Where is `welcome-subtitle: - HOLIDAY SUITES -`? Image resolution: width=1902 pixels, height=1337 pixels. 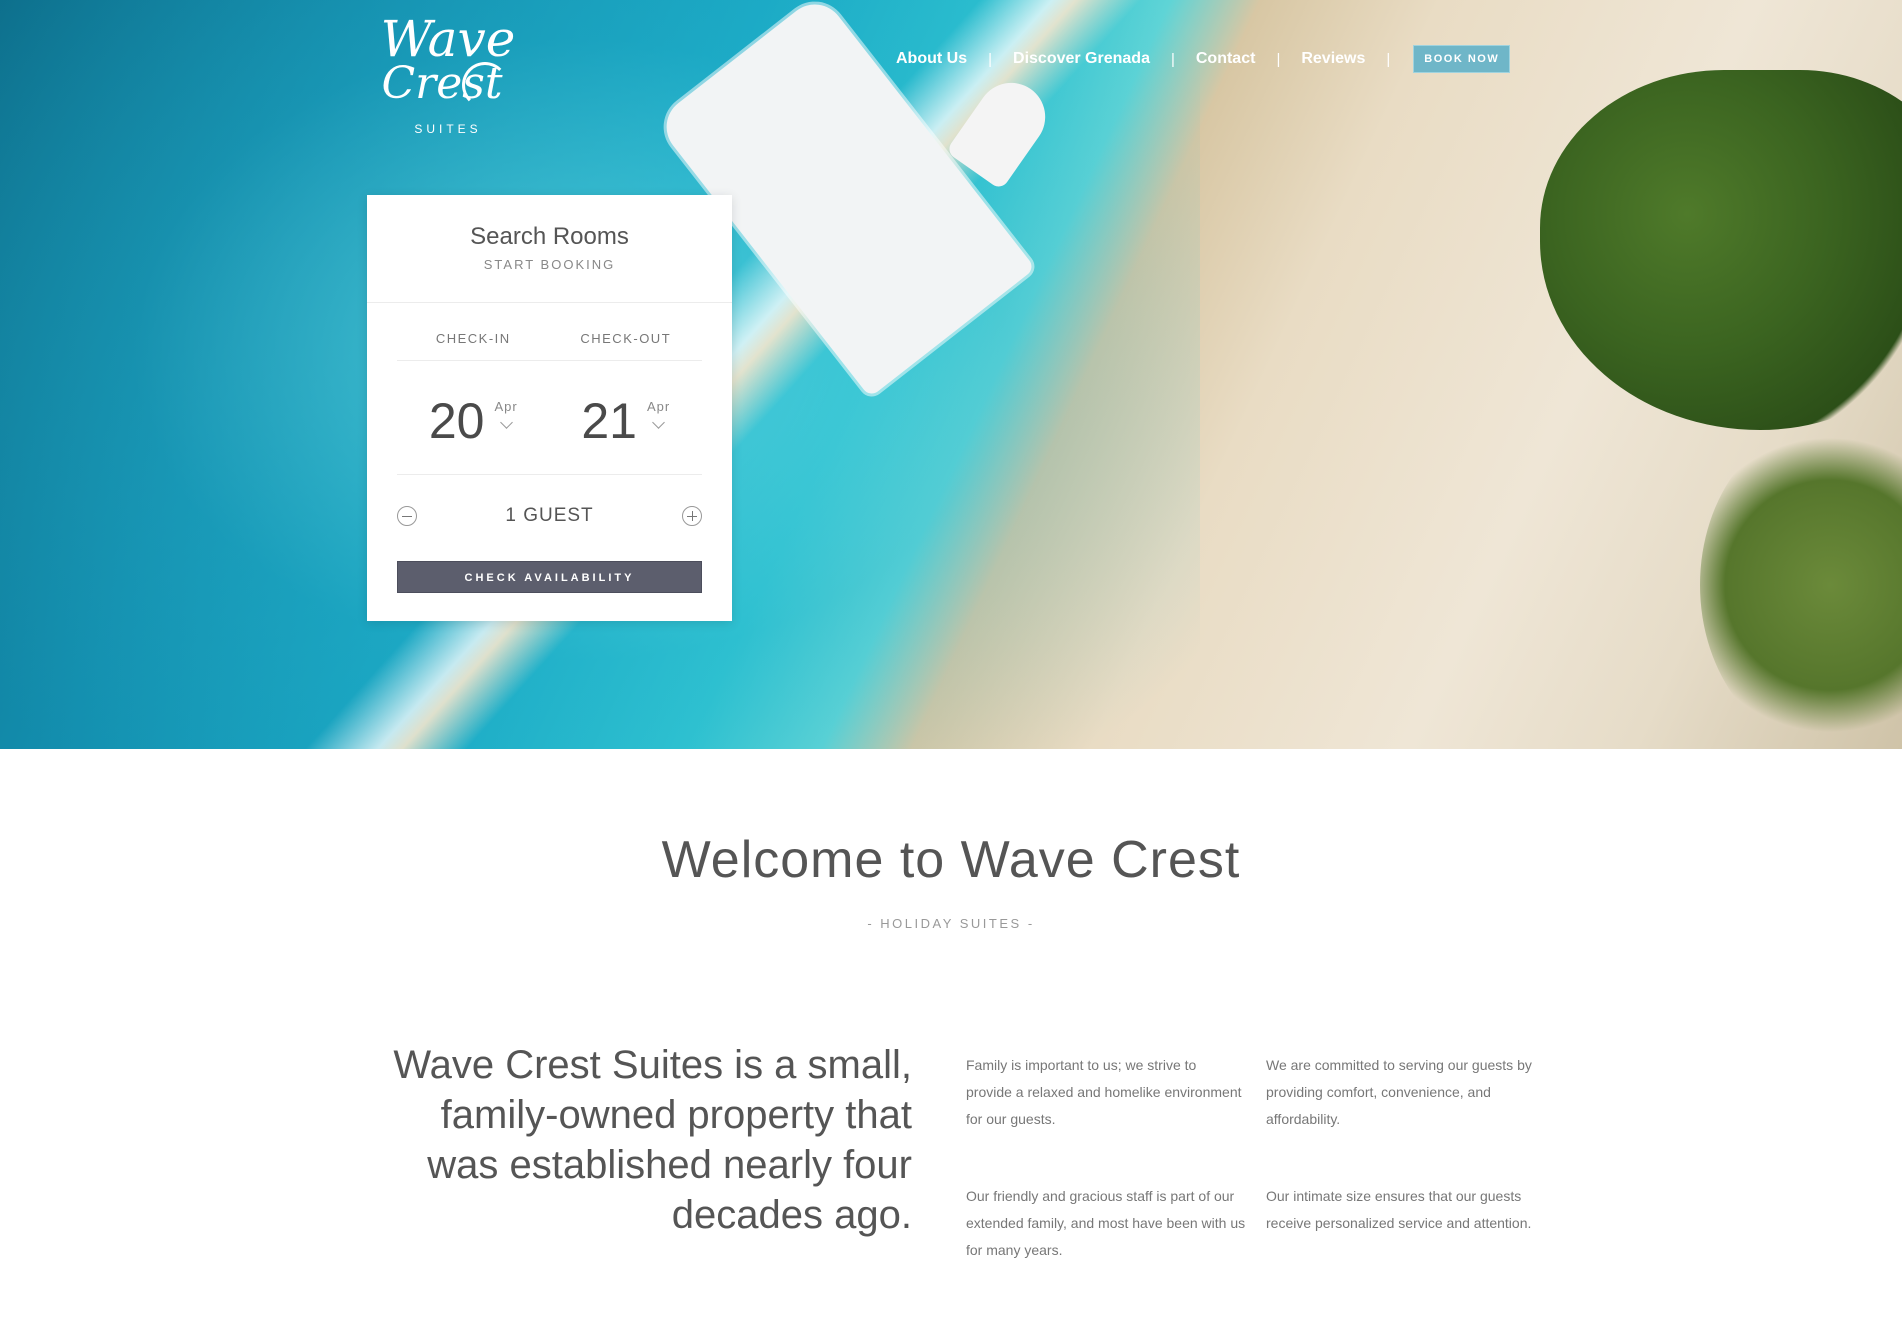
welcome-subtitle: - HOLIDAY SUITES - is located at coordinates (951, 923).